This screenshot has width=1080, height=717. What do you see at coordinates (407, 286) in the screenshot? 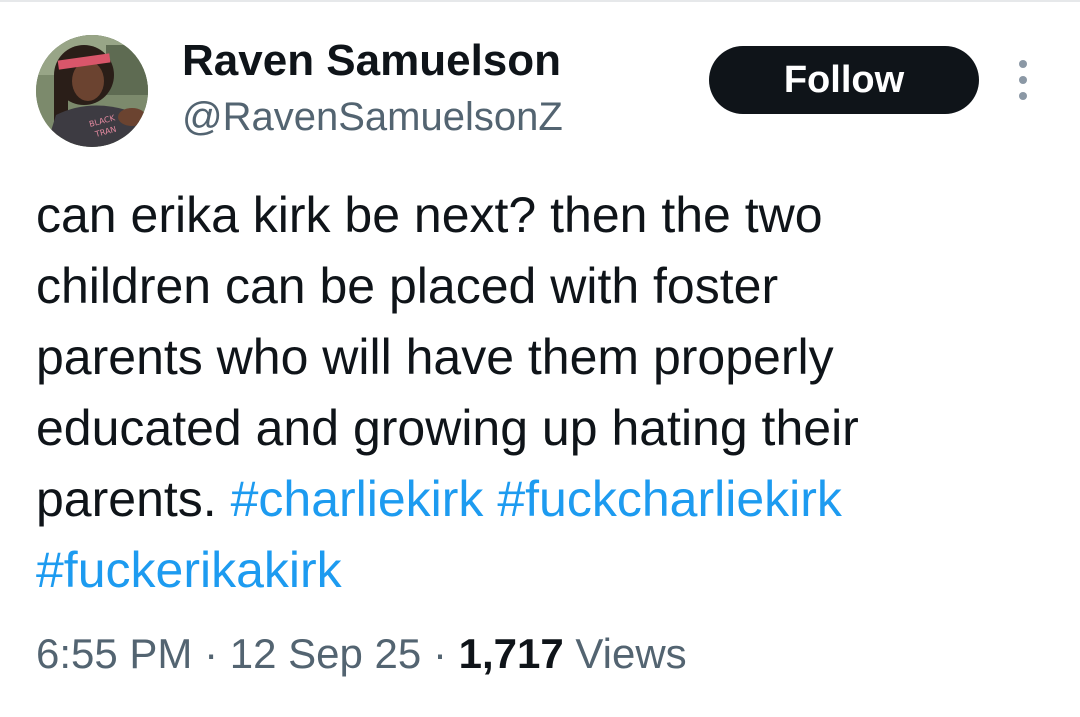
I see `tweet-text-line: children can be placed with foster` at bounding box center [407, 286].